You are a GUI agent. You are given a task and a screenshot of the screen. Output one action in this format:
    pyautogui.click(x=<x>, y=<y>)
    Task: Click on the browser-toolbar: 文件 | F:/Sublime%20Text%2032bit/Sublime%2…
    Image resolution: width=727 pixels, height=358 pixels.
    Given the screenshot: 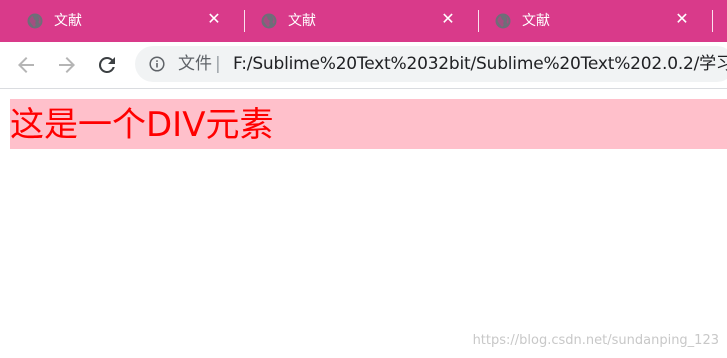 What is the action you would take?
    pyautogui.click(x=363, y=65)
    